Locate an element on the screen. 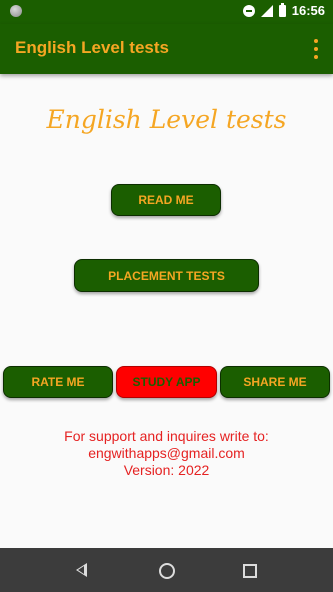 The width and height of the screenshot is (333, 592). logo-title: English Level tests is located at coordinates (166, 119).